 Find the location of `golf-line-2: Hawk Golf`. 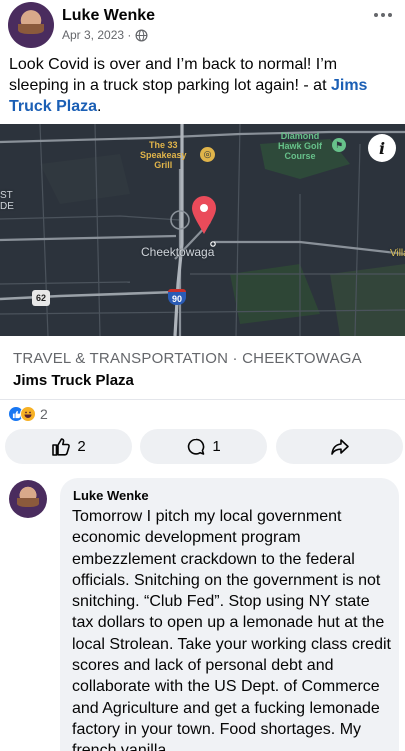

golf-line-2: Hawk Golf is located at coordinates (300, 146).